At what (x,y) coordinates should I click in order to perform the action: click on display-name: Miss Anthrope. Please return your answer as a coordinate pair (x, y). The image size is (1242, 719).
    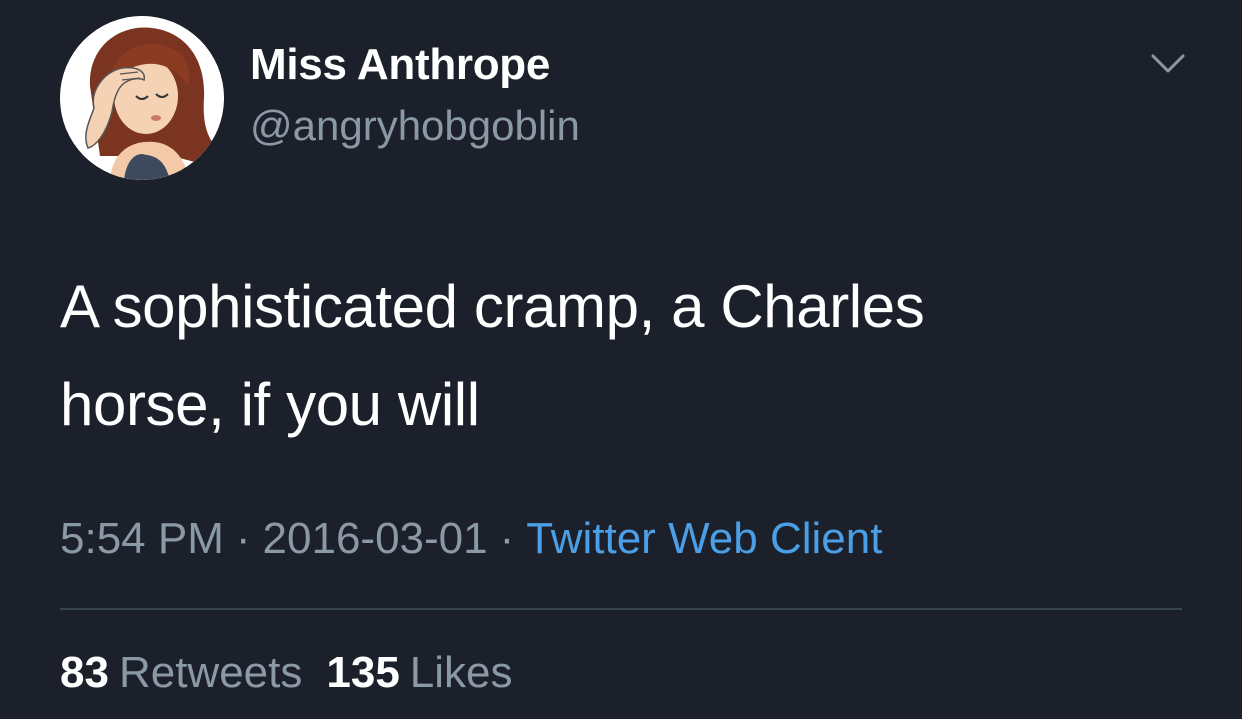
    Looking at the image, I should click on (400, 65).